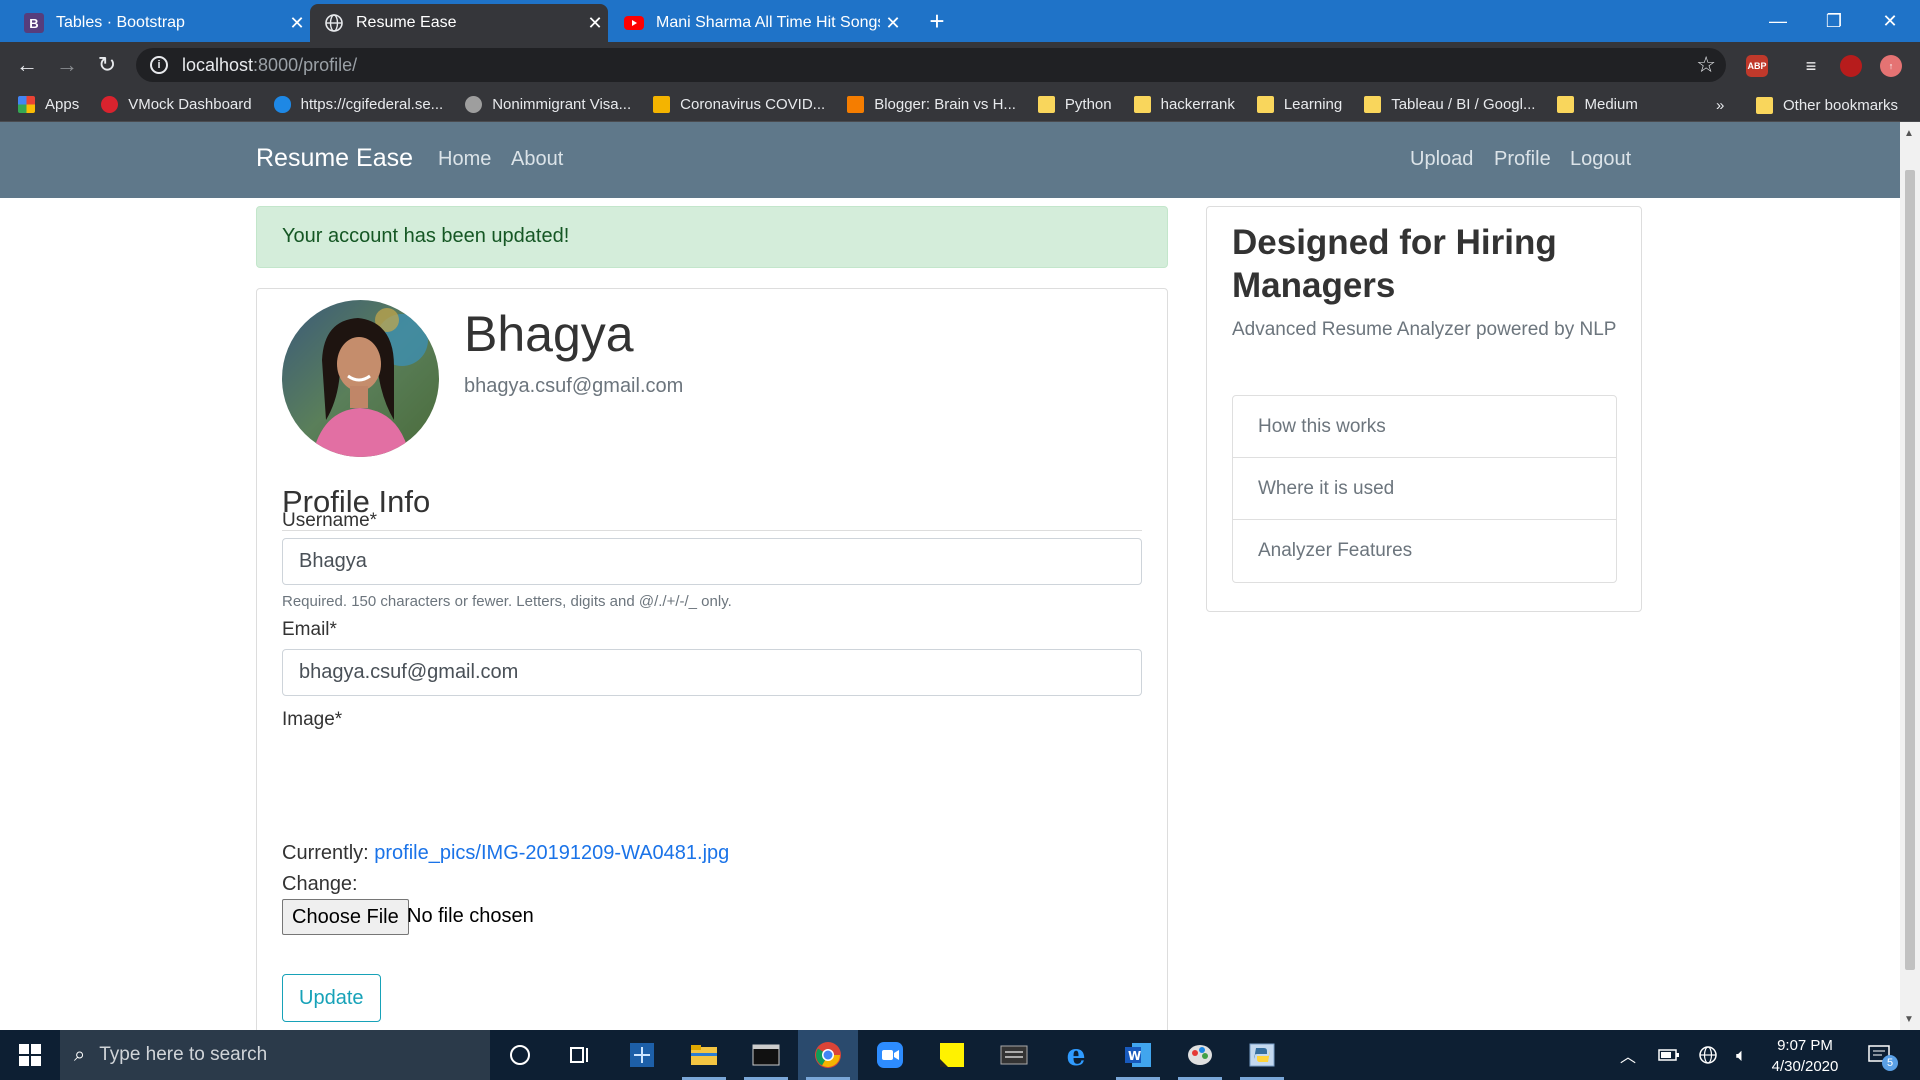 This screenshot has height=1080, width=1920. I want to click on scroll-down-icon: ▼, so click(1909, 1019).